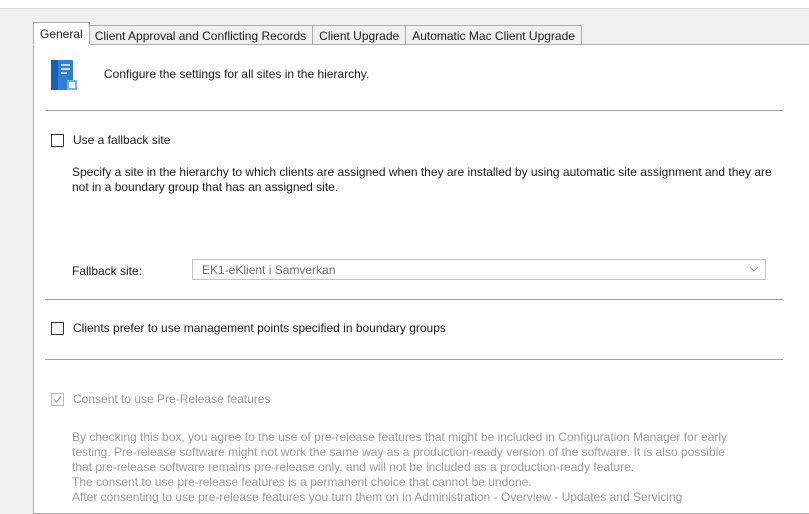 The width and height of the screenshot is (809, 514). What do you see at coordinates (269, 270) in the screenshot?
I see `fallback-site-value: EK1-eKlient i Samverkan` at bounding box center [269, 270].